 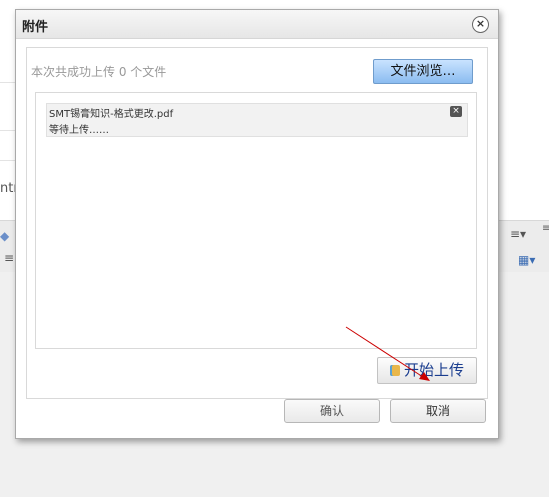 What do you see at coordinates (257, 120) in the screenshot?
I see `file-queue-item: SMT锡膏知识-格式更改.pdf 等待上传…… ×` at bounding box center [257, 120].